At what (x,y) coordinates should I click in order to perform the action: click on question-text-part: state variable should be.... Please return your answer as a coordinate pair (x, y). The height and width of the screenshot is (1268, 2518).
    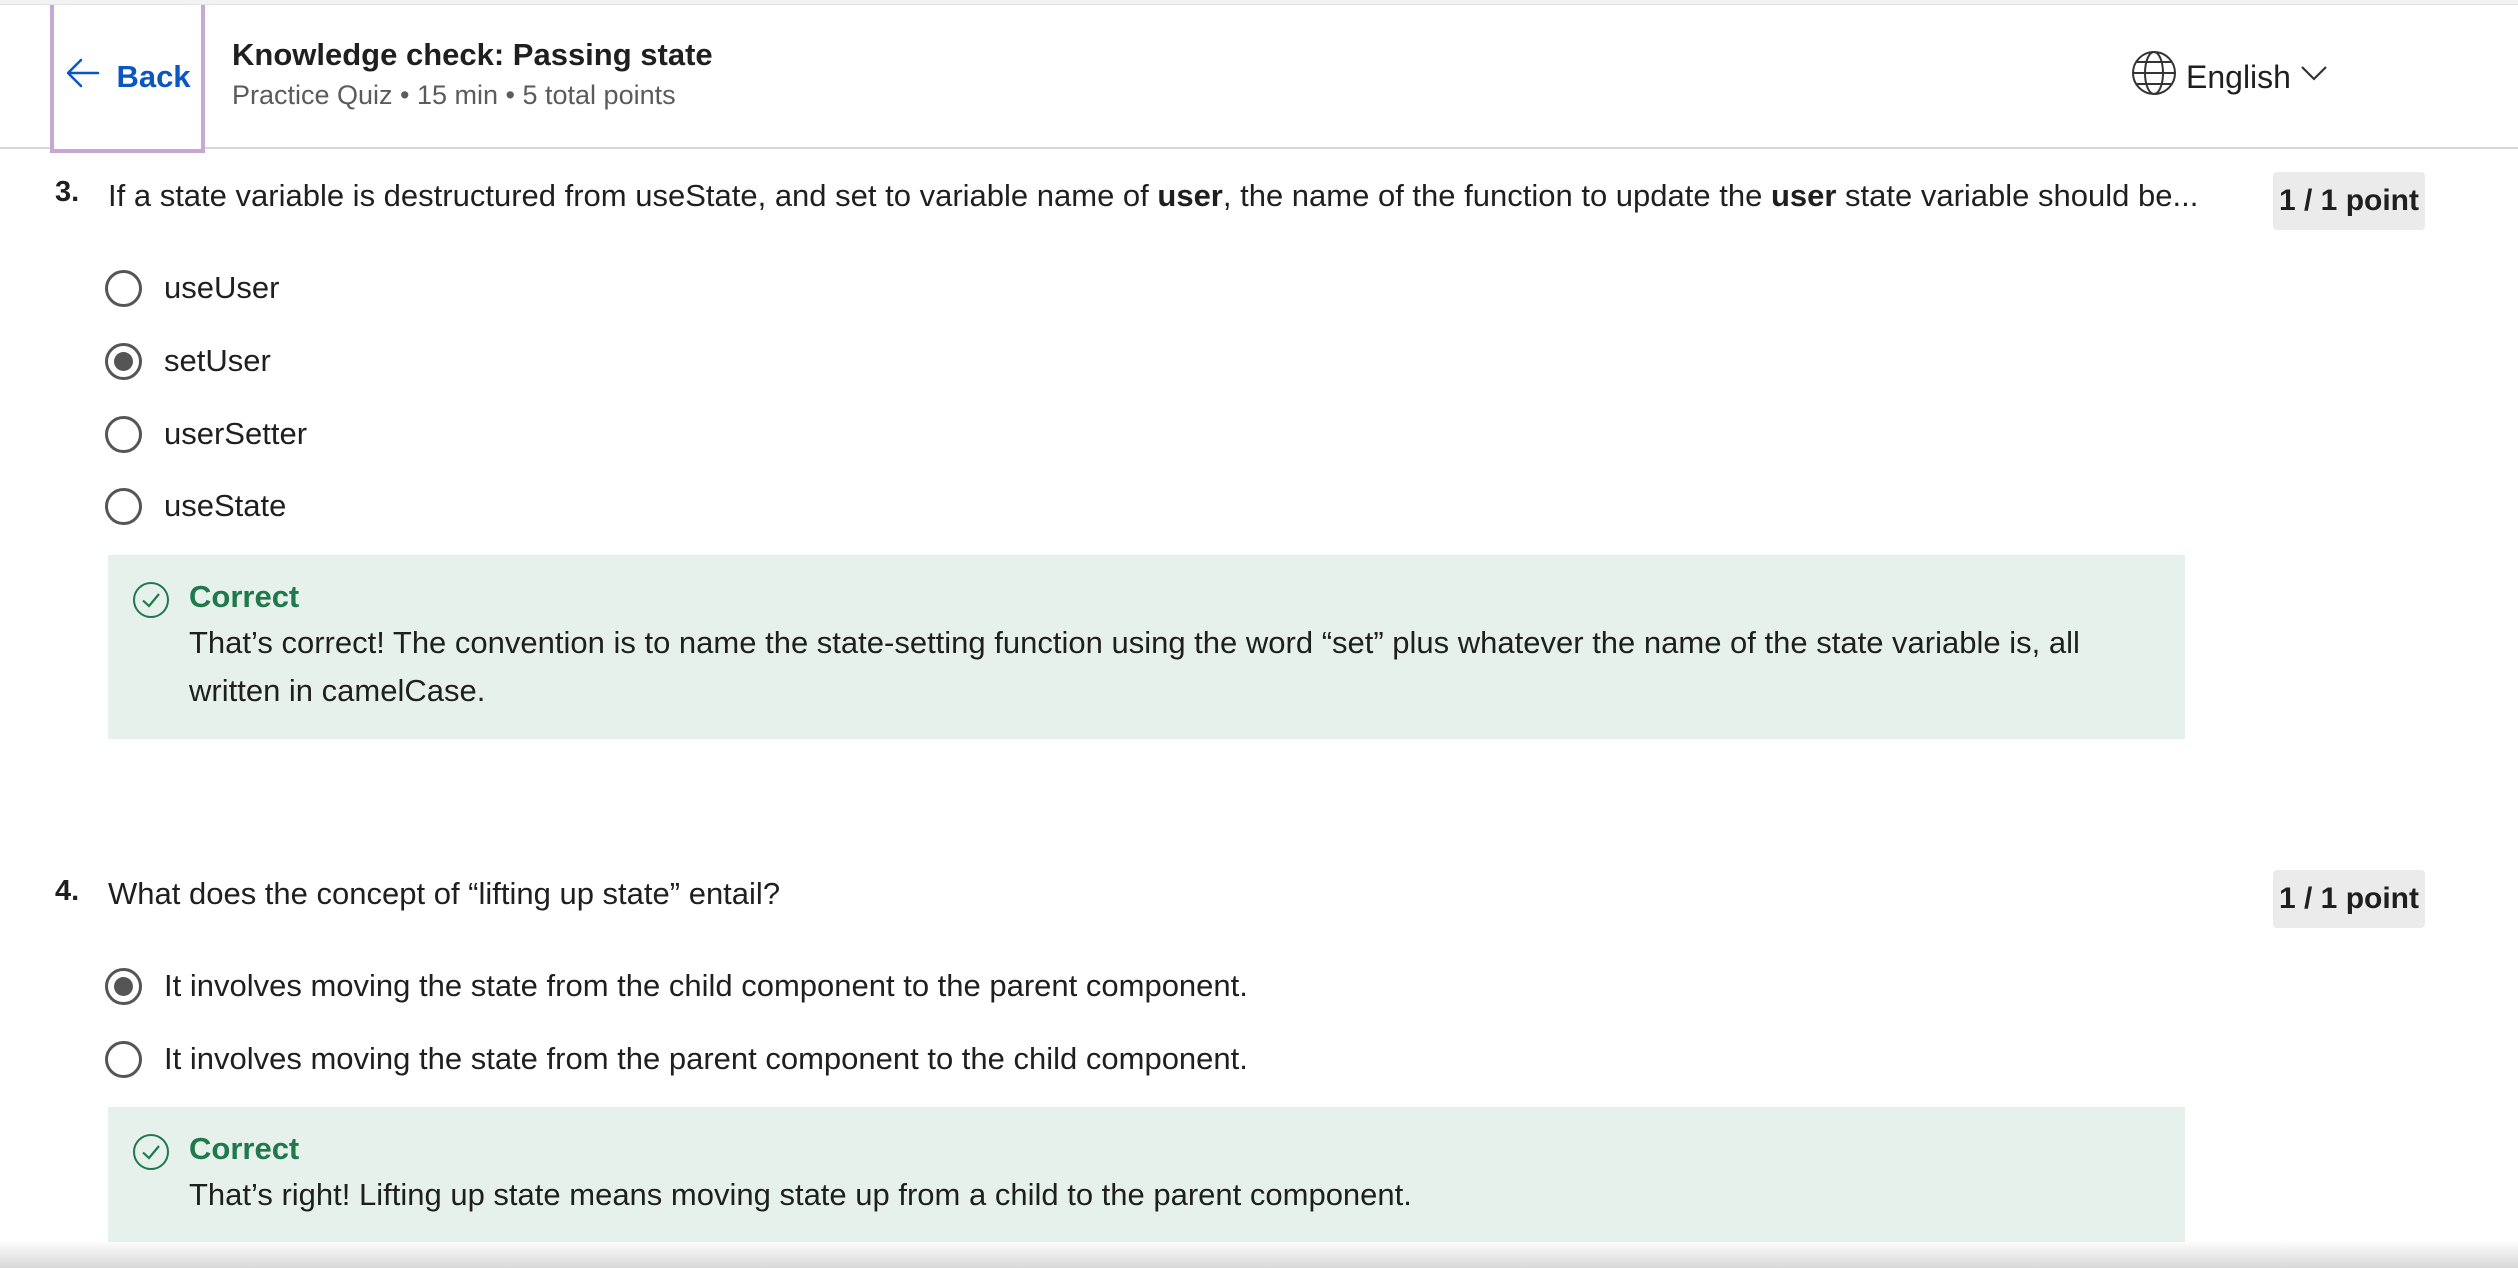
    Looking at the image, I should click on (2017, 195).